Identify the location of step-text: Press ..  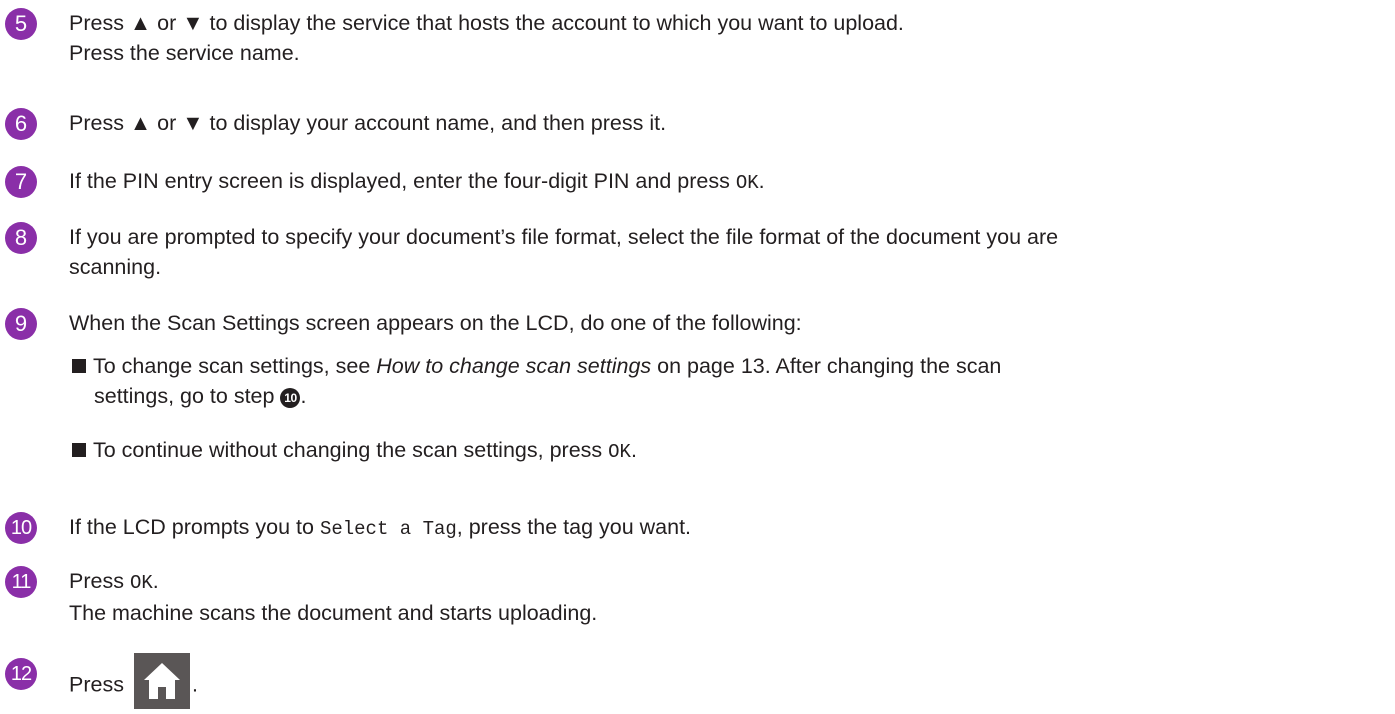
(727, 683).